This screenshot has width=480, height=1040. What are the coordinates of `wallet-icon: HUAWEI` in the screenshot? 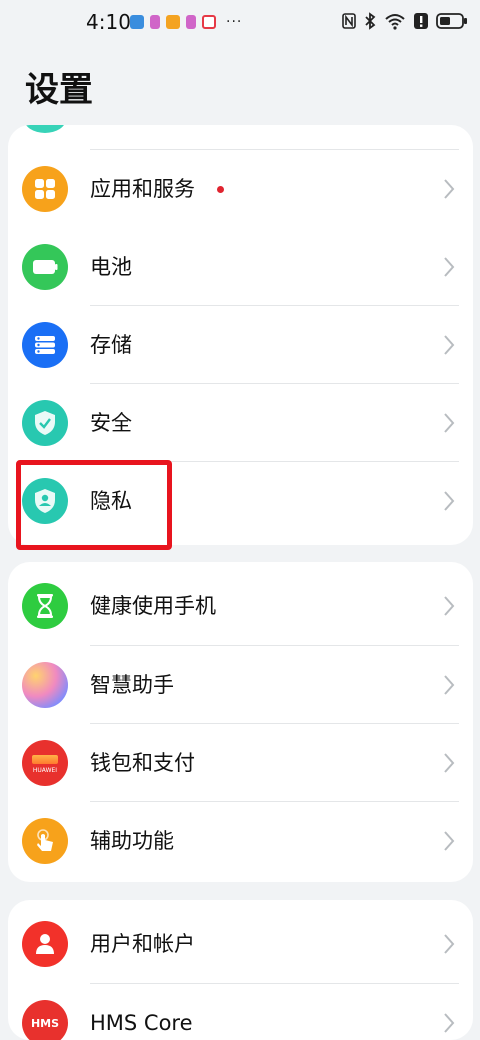 It's located at (45, 763).